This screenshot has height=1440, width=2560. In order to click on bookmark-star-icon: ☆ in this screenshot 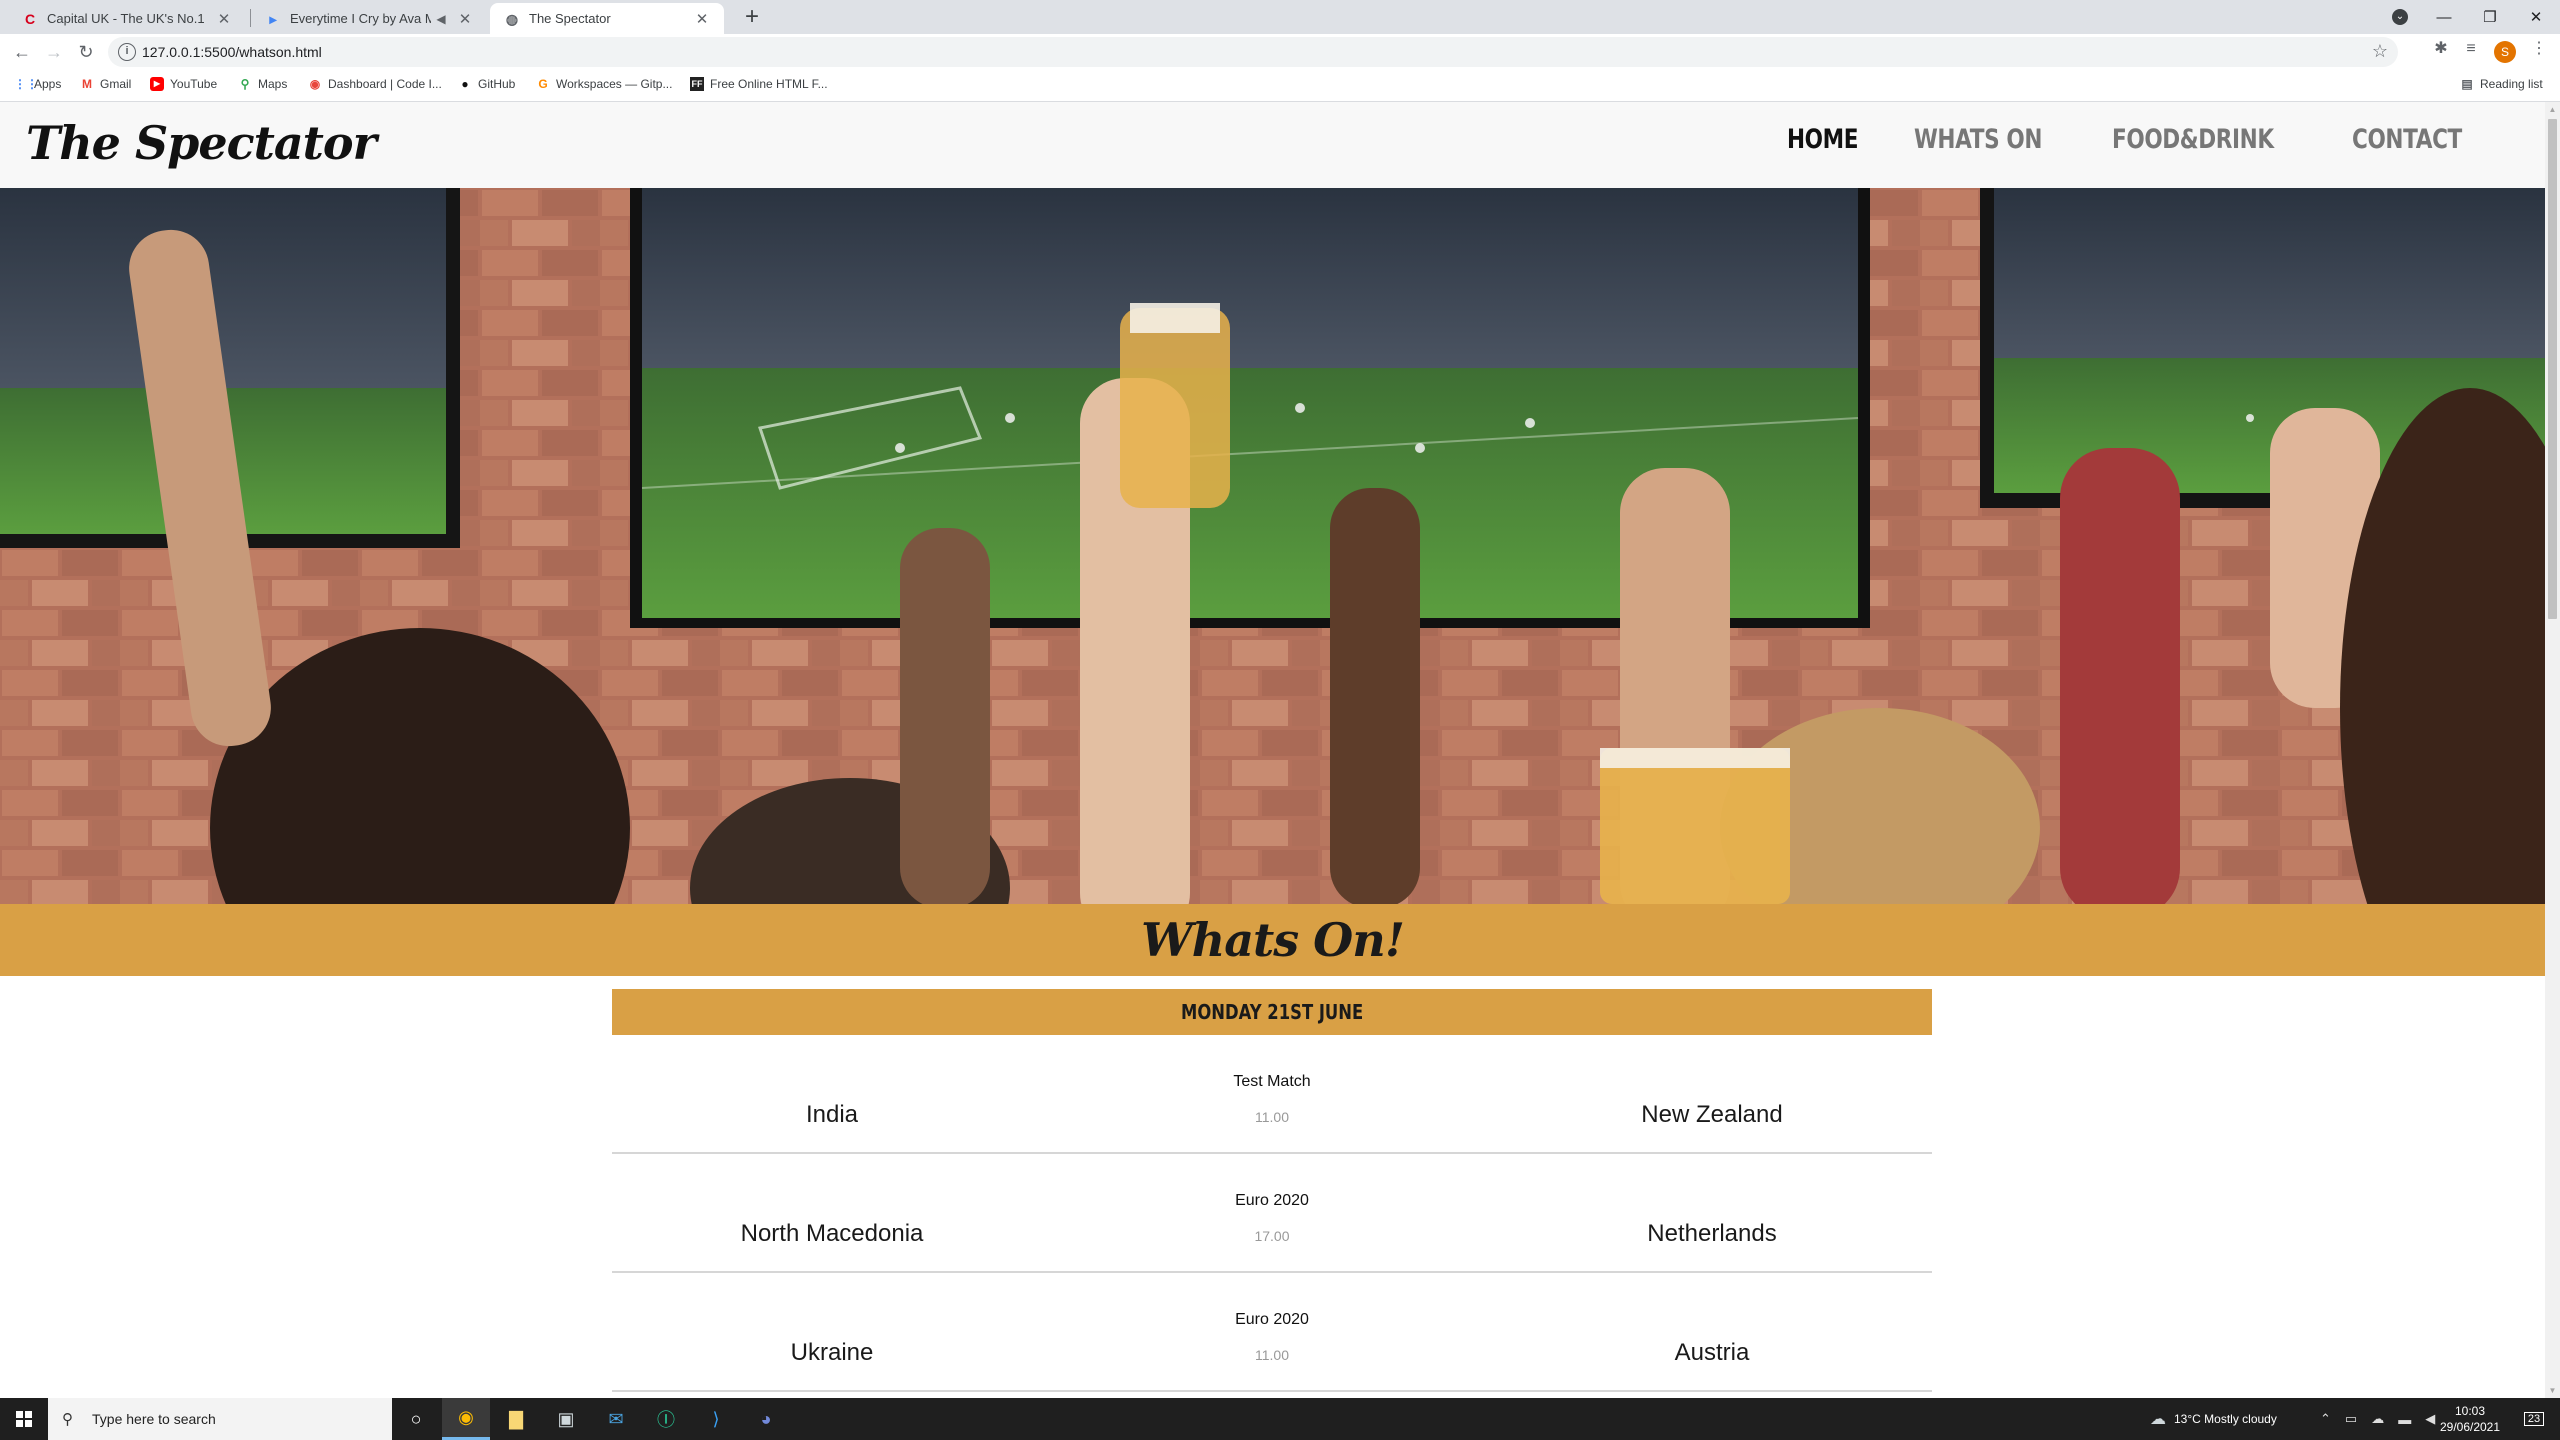, I will do `click(2380, 51)`.